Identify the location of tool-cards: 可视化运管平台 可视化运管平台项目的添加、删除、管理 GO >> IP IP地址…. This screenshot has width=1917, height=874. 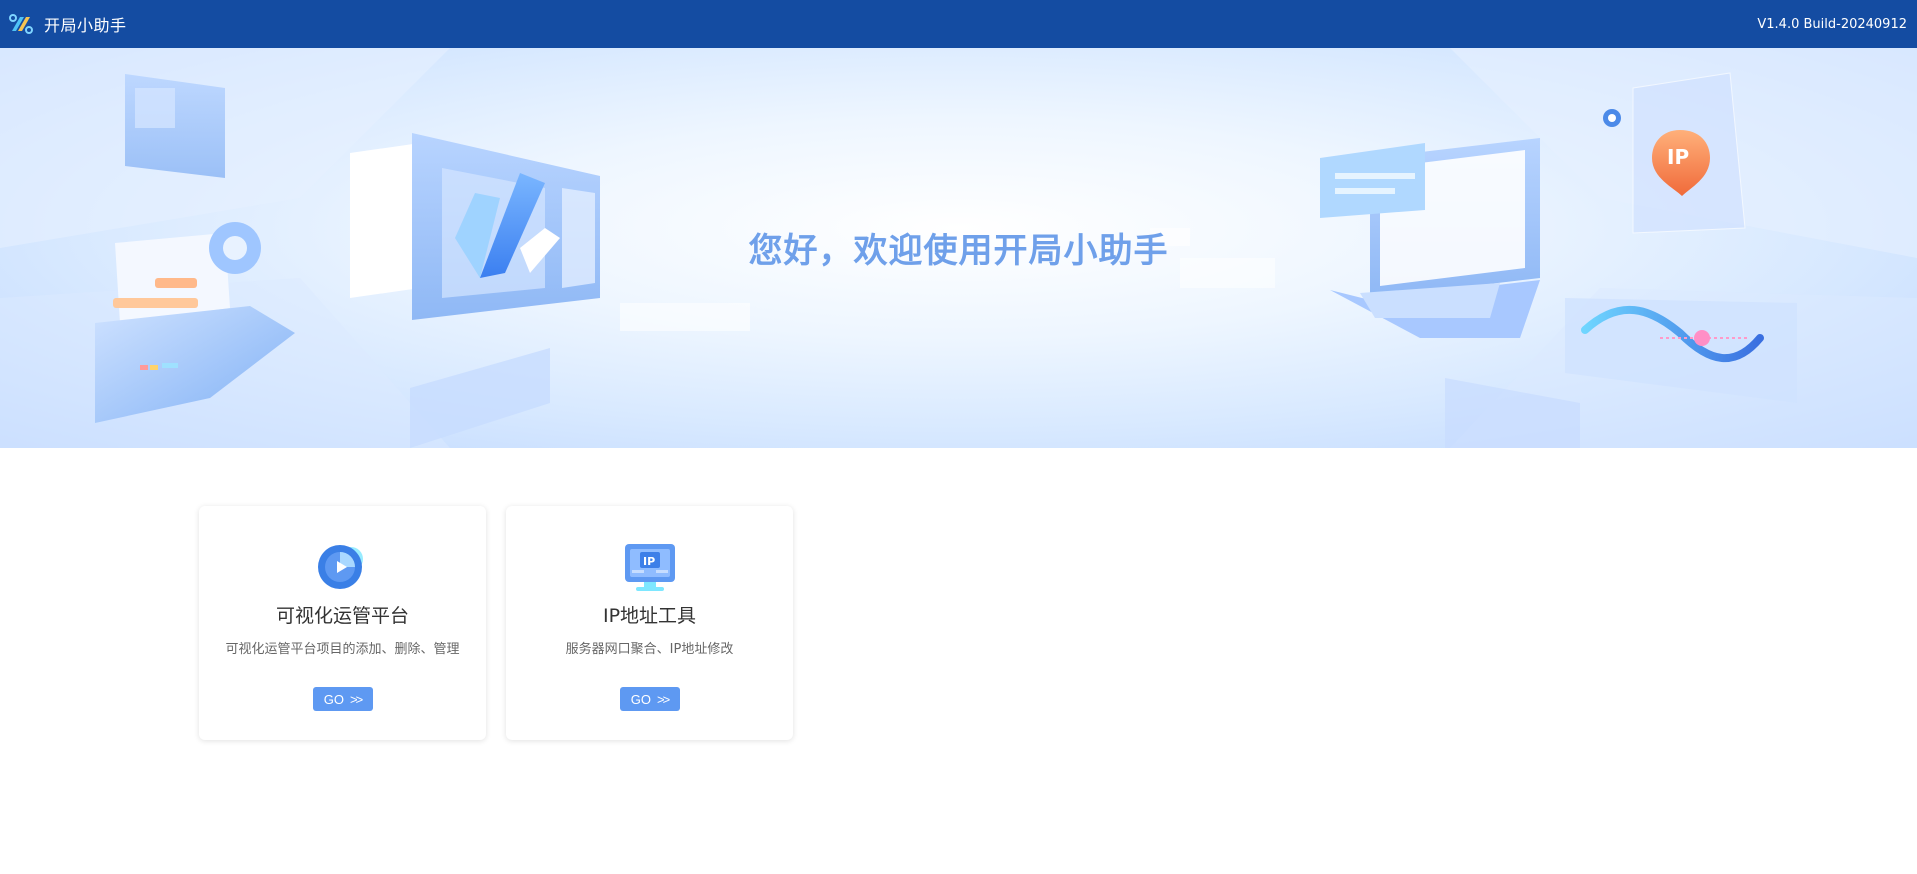
(496, 623).